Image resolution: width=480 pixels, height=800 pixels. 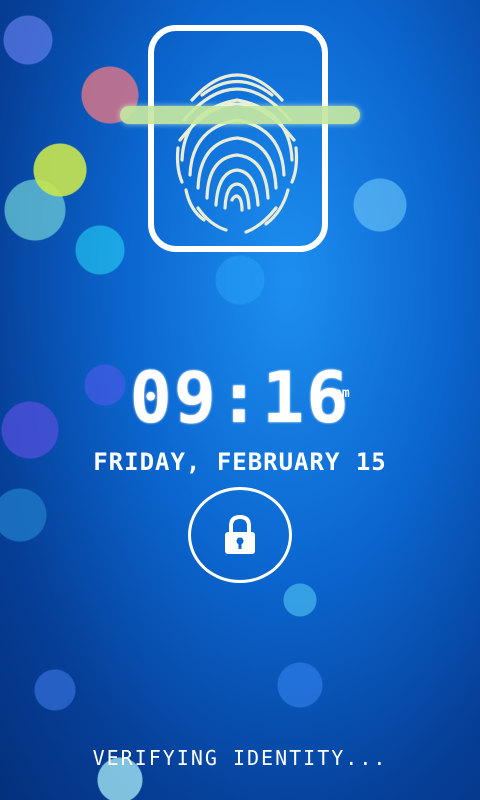 I want to click on unlock-button, so click(x=240, y=535).